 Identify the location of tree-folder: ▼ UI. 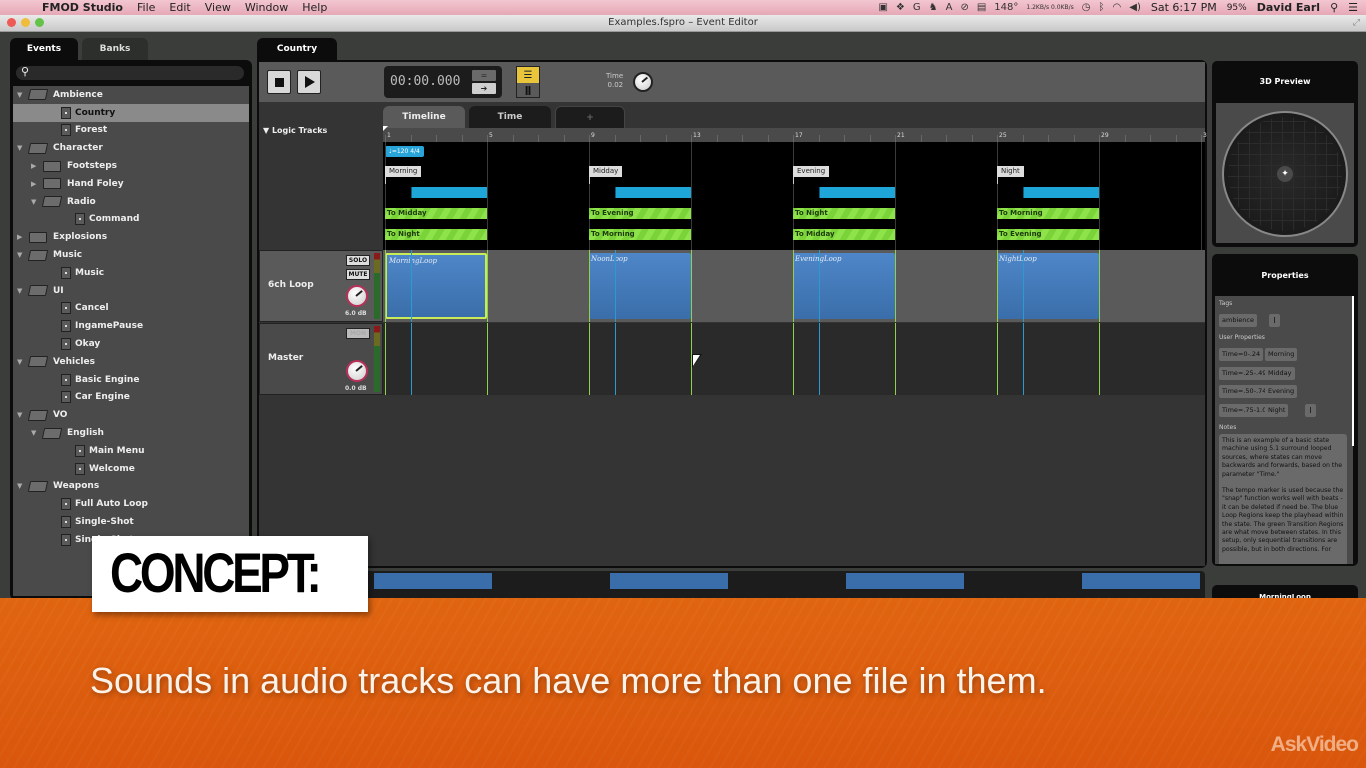
(131, 291).